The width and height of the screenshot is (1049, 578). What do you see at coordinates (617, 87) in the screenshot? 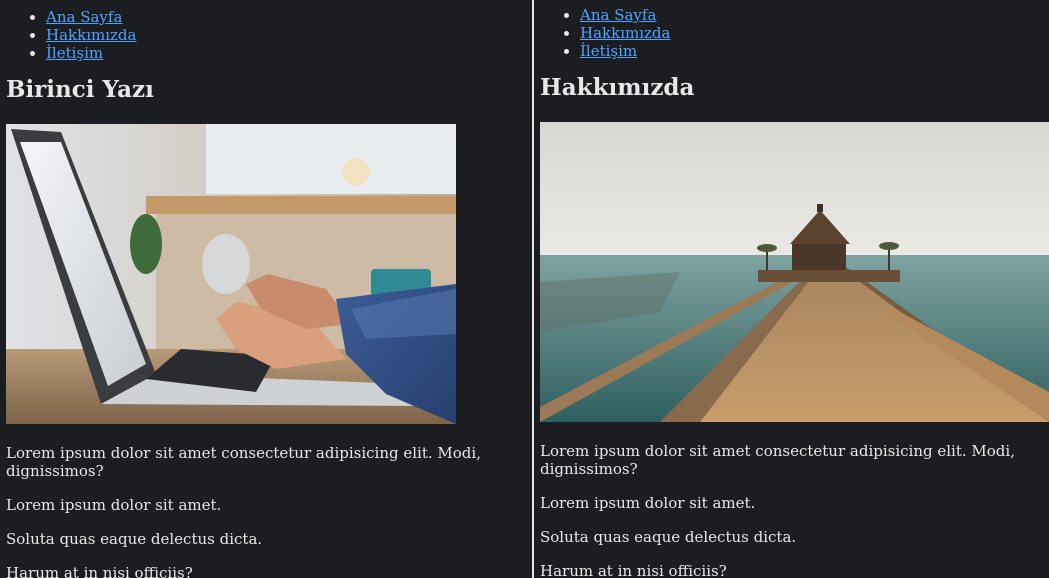
I see `page-title: Hakkımızda` at bounding box center [617, 87].